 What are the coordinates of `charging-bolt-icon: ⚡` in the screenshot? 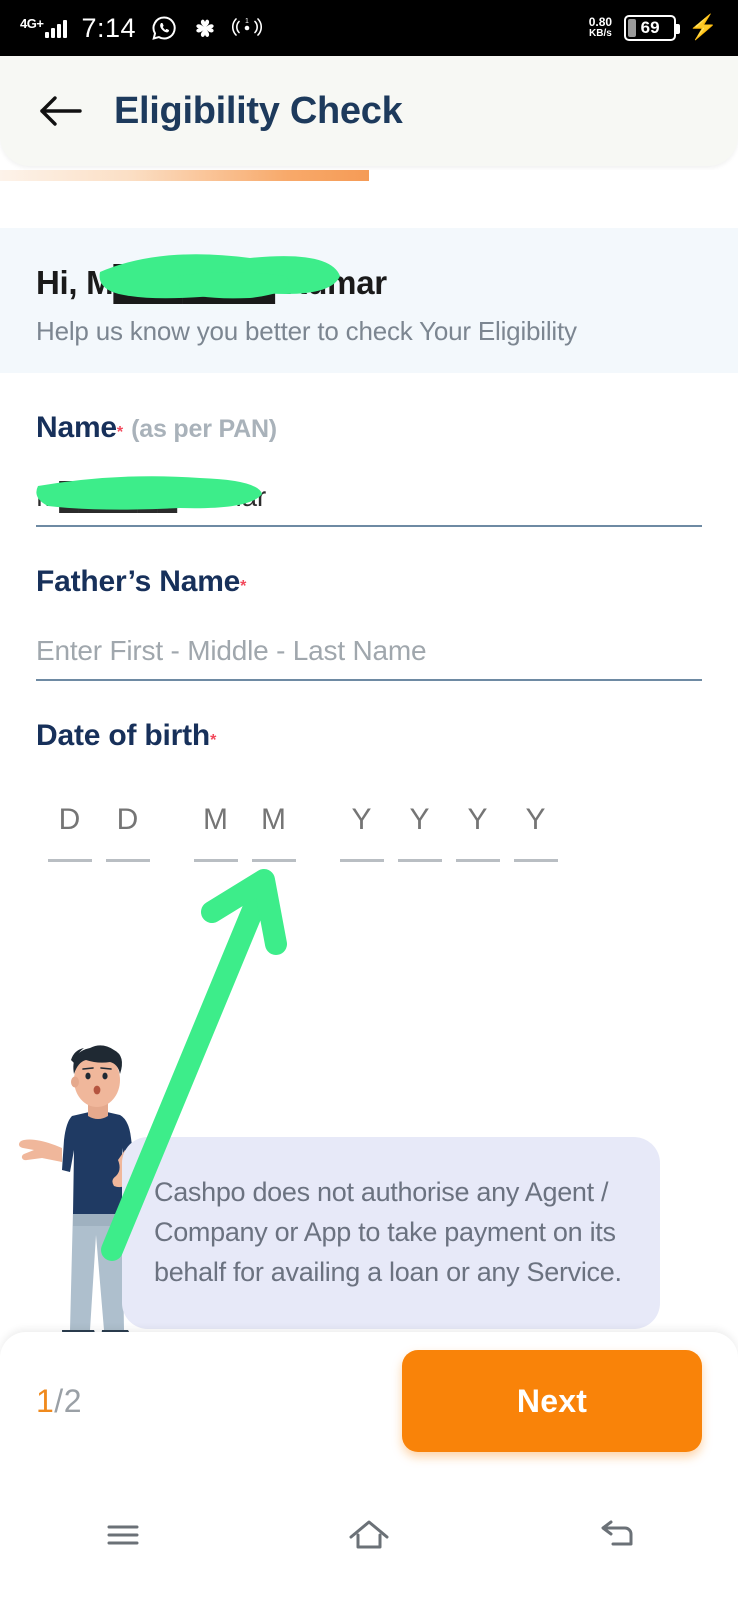 It's located at (703, 27).